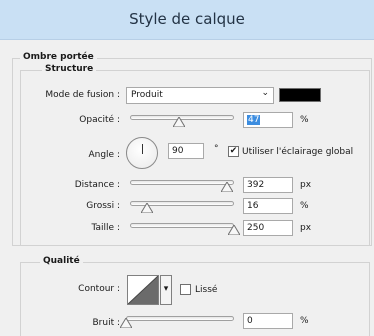  What do you see at coordinates (106, 323) in the screenshot?
I see `noise-label: Bruit :` at bounding box center [106, 323].